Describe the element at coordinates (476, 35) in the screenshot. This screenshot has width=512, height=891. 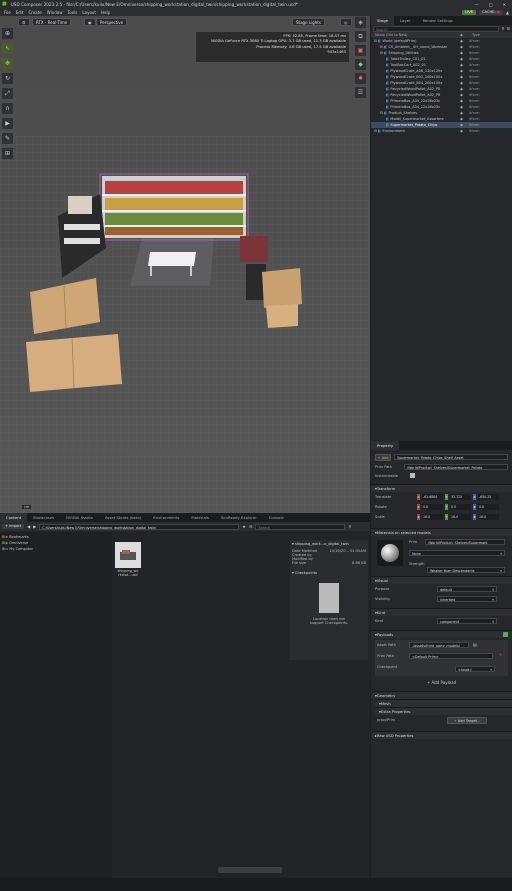
I see `col-type: Type` at that location.